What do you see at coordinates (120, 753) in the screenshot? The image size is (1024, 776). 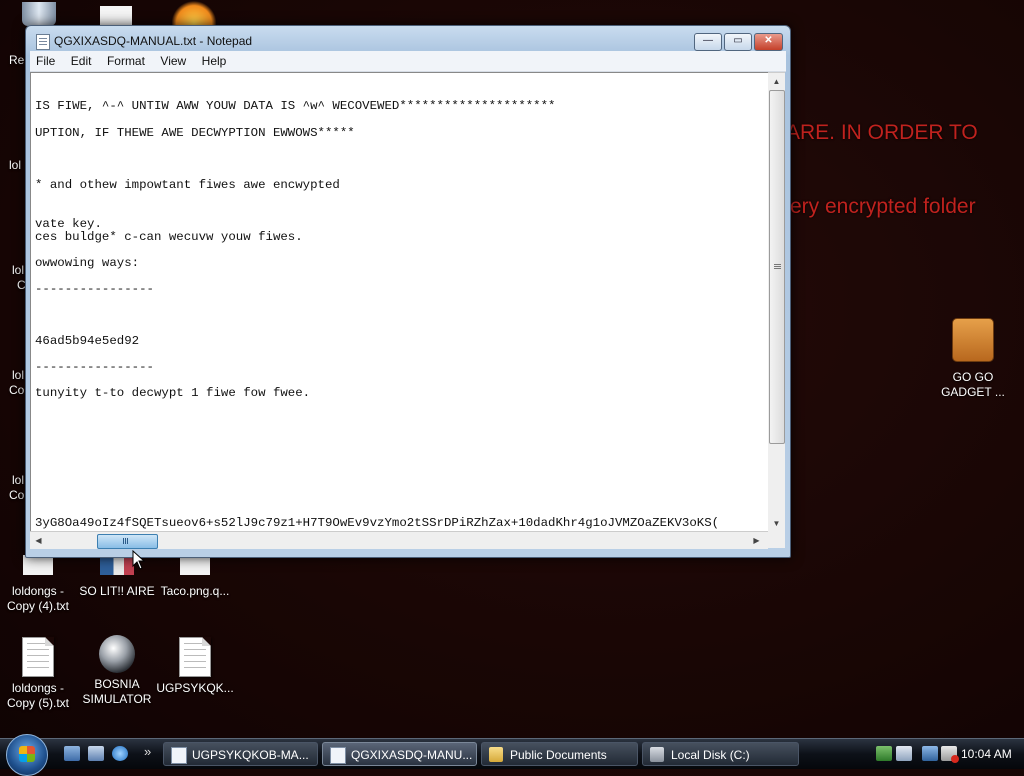 I see `internet-explorer-icon` at bounding box center [120, 753].